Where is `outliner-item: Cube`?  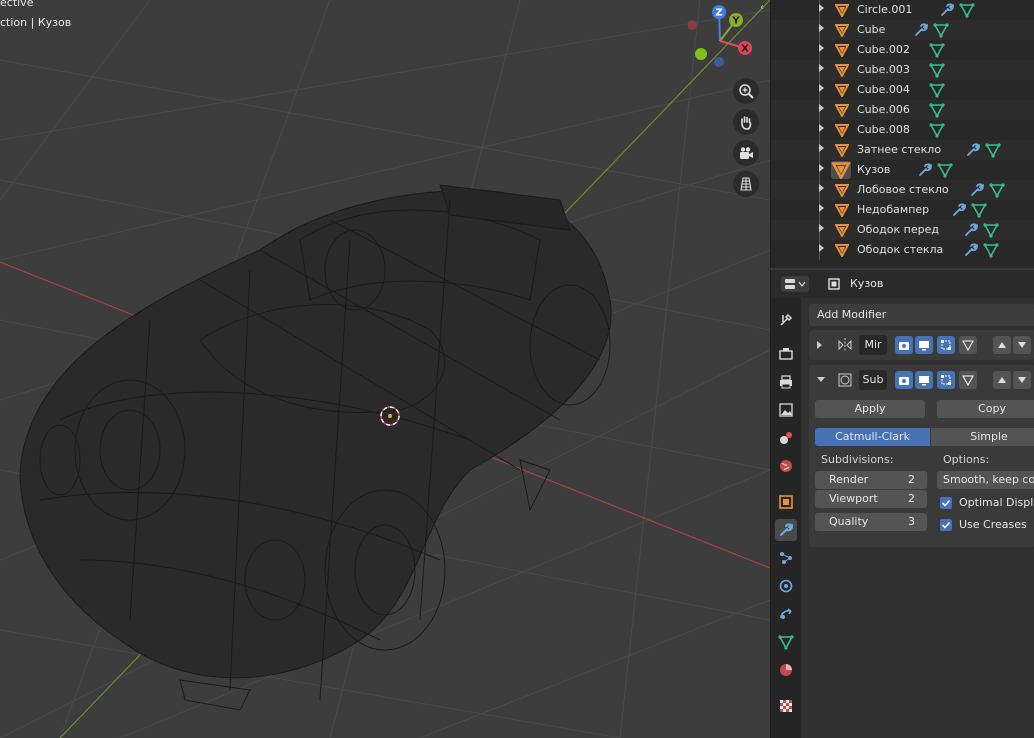 outliner-item: Cube is located at coordinates (902, 30).